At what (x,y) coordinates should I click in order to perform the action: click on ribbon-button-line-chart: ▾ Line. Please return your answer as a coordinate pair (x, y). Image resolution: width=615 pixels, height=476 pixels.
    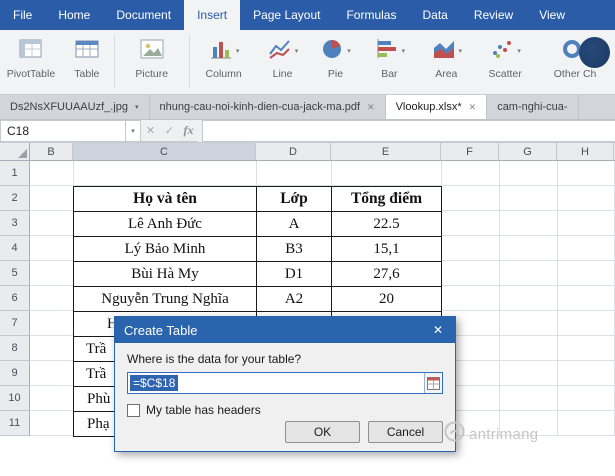
    Looking at the image, I should click on (283, 62).